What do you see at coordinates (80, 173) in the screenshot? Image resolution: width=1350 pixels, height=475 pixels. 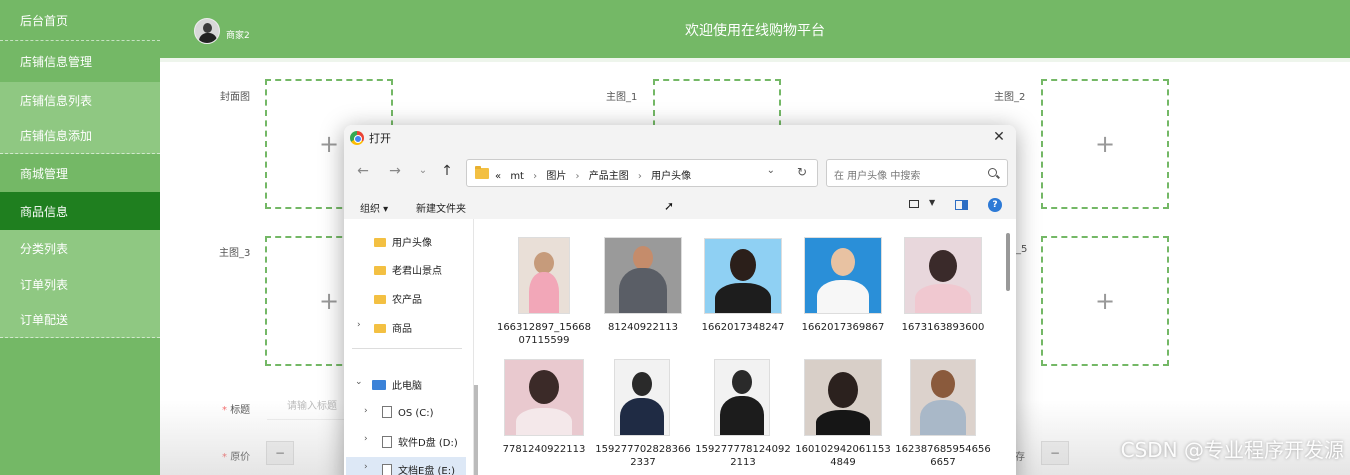 I see `sidebar-item-mall-management: 商城管理` at bounding box center [80, 173].